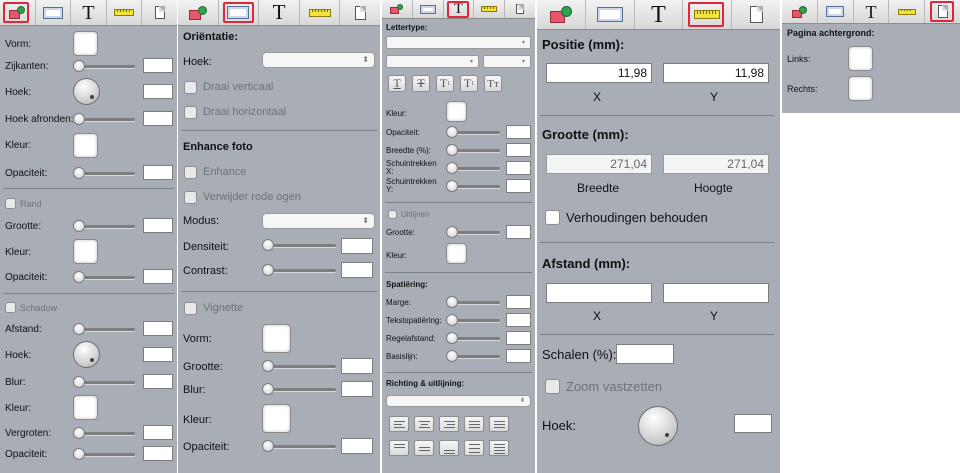 The height and width of the screenshot is (473, 960). I want to click on distance-x-field, so click(599, 293).